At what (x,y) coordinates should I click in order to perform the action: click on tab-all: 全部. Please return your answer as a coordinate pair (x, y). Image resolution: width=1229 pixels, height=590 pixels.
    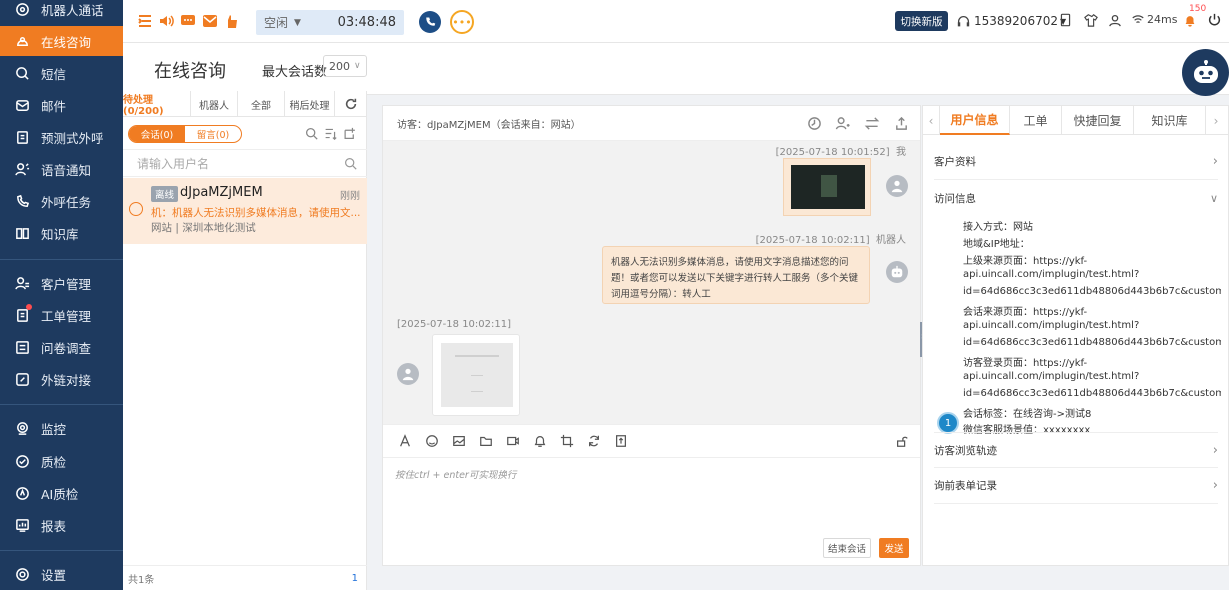
    Looking at the image, I should click on (261, 104).